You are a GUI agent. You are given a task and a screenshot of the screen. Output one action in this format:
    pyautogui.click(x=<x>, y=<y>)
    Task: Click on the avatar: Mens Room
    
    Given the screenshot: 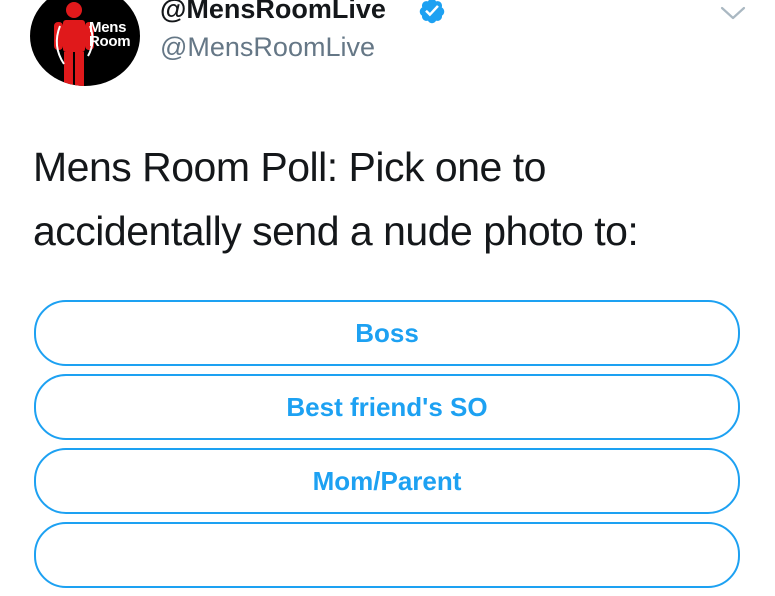 What is the action you would take?
    pyautogui.click(x=85, y=43)
    